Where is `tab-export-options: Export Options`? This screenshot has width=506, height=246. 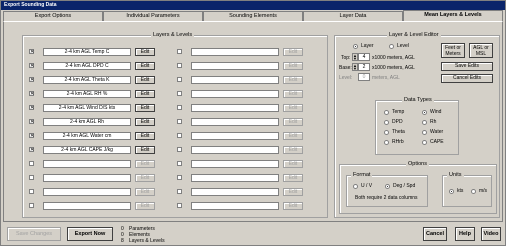
tab-export-options: Export Options is located at coordinates (53, 16).